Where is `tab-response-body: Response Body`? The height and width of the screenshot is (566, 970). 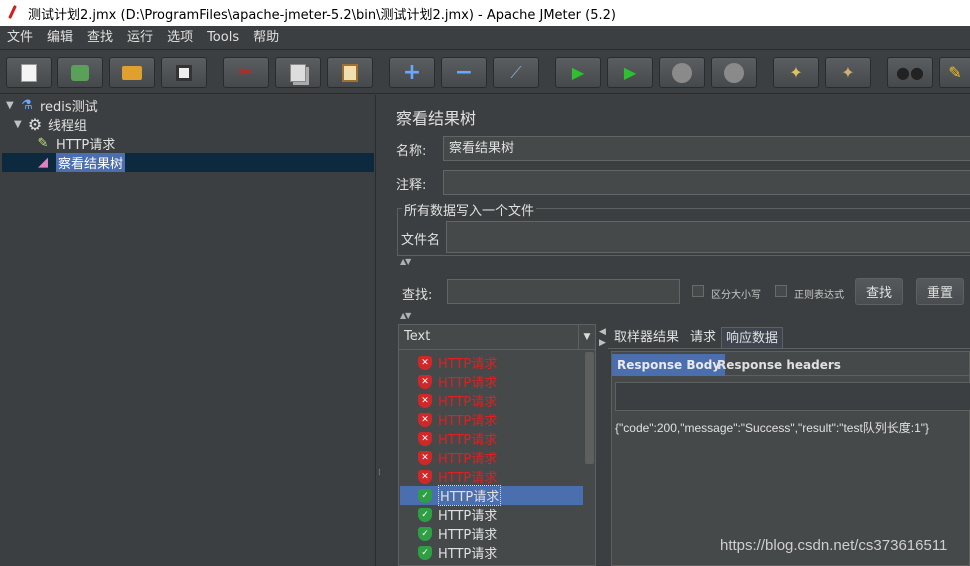
tab-response-body: Response Body is located at coordinates (669, 365).